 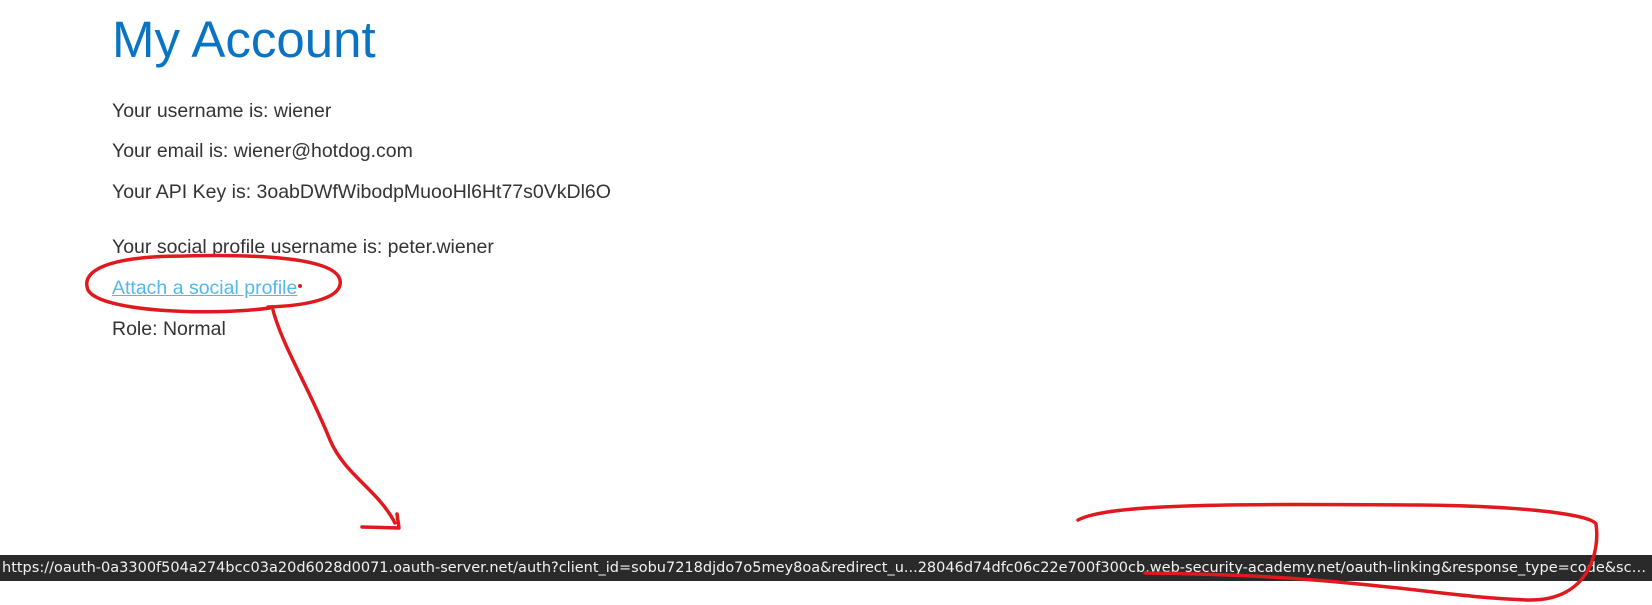 I want to click on annotation-circle-redirect, so click(x=1337, y=552).